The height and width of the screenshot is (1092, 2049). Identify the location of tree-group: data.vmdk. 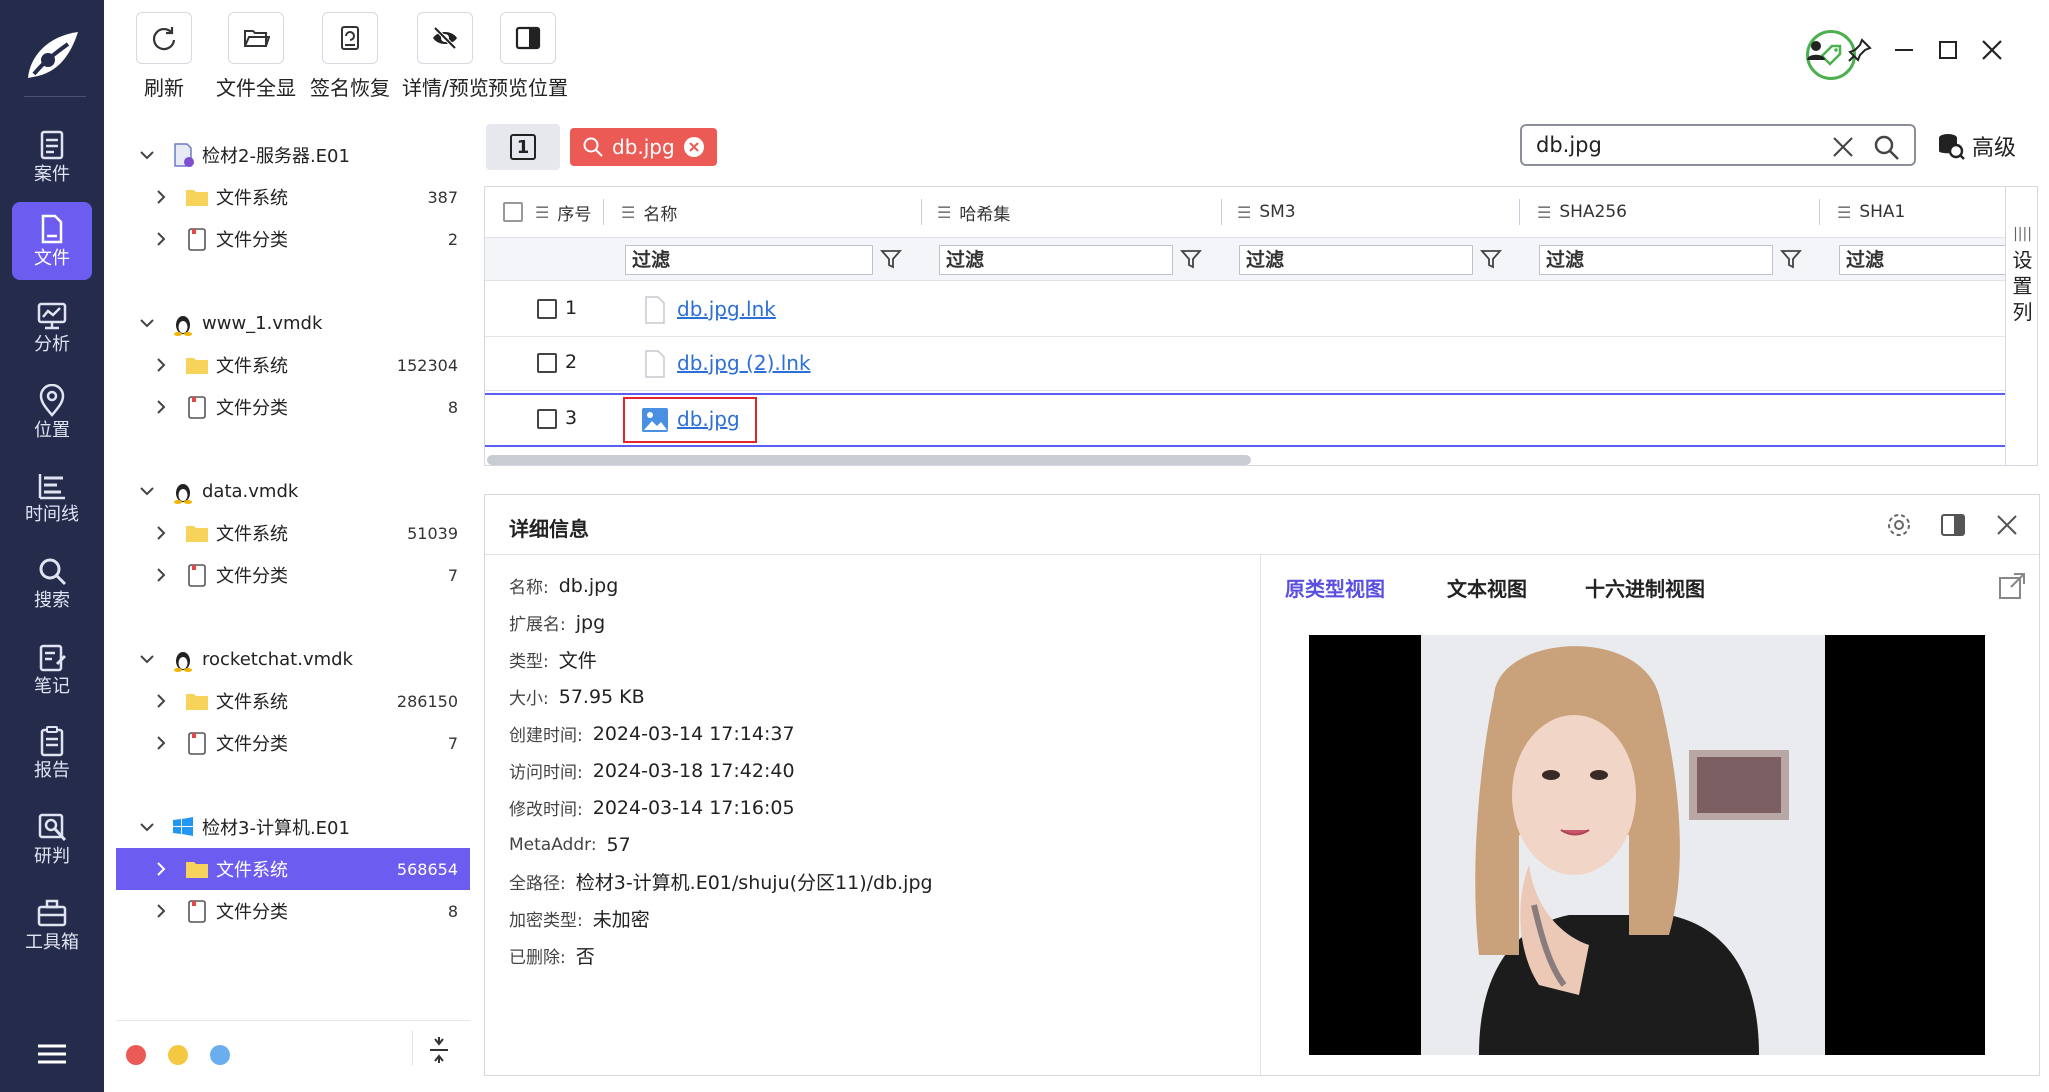
(293, 491).